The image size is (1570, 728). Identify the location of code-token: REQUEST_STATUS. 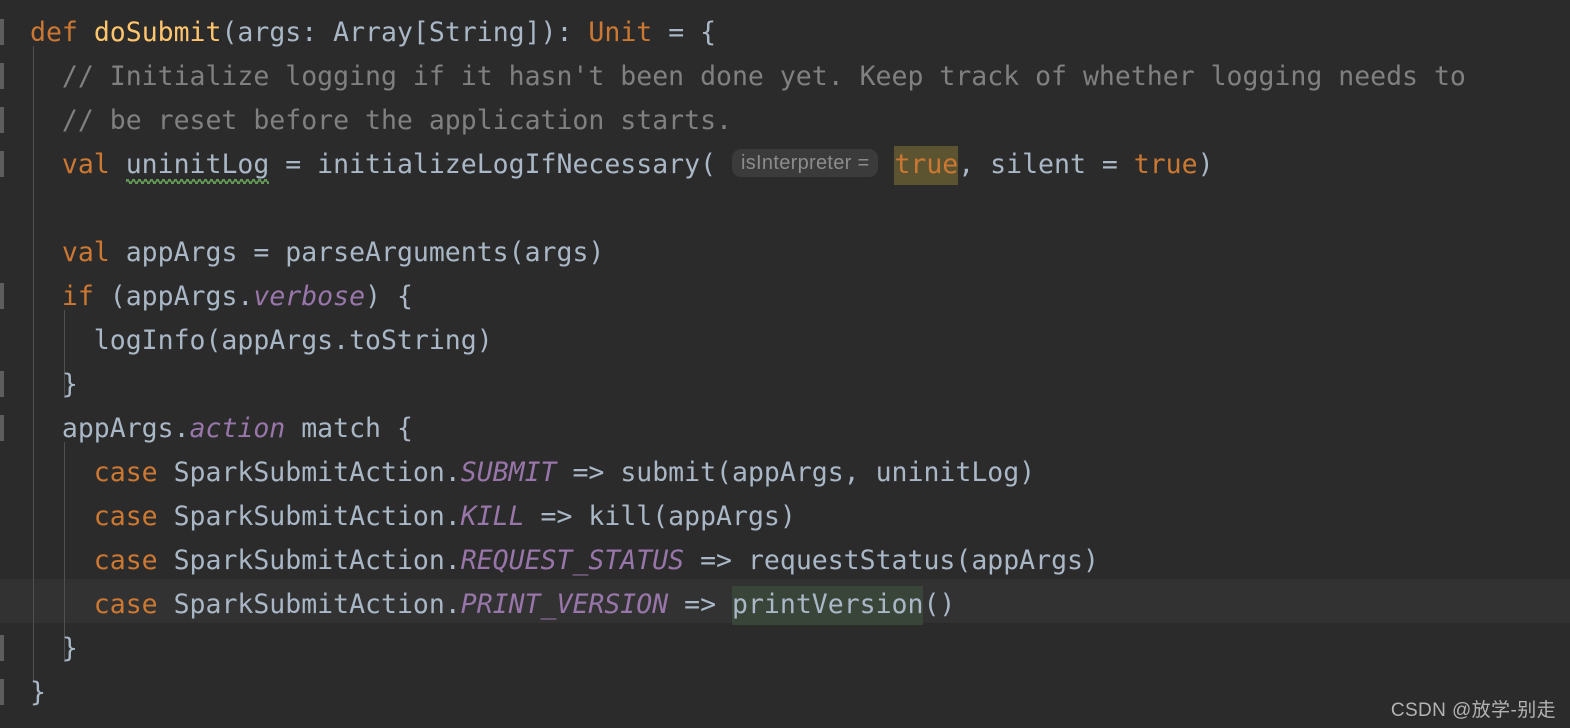
(572, 560).